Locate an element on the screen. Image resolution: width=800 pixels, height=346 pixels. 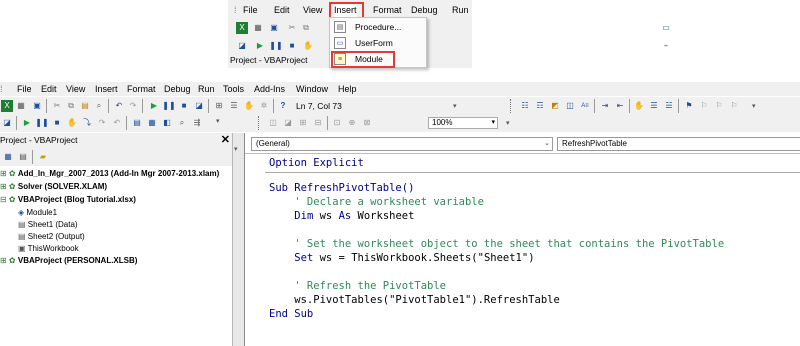
immediate-window-icon: ▦ is located at coordinates (152, 123).